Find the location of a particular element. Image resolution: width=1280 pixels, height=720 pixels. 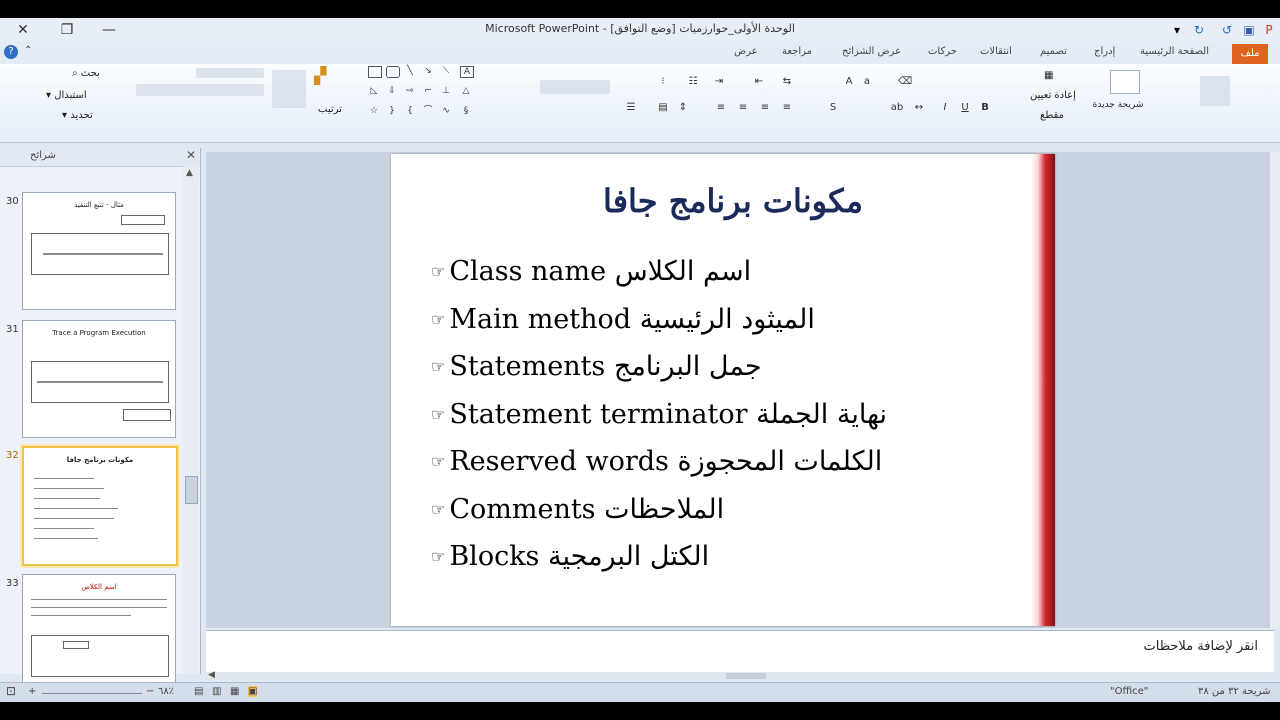

down-arrow-shape-icon: ⇩ is located at coordinates (392, 91).